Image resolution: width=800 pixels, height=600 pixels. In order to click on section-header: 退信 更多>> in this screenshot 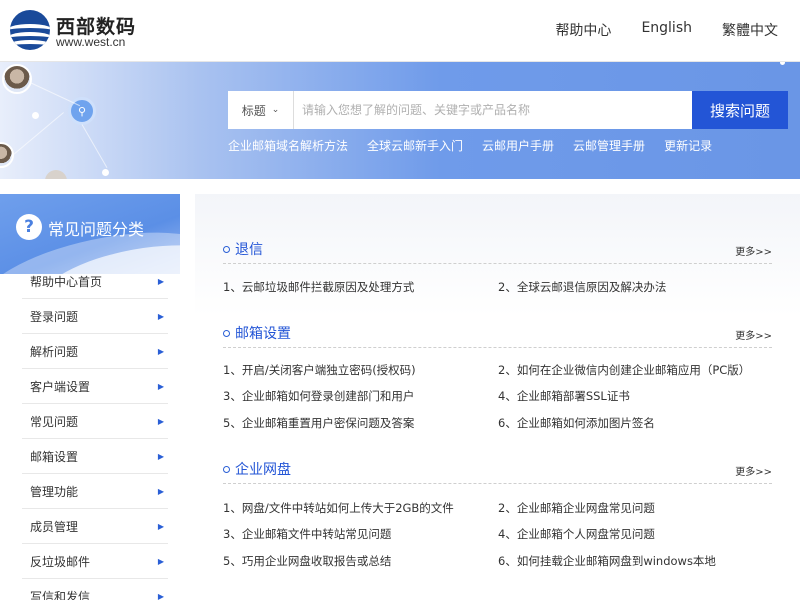, I will do `click(497, 251)`.